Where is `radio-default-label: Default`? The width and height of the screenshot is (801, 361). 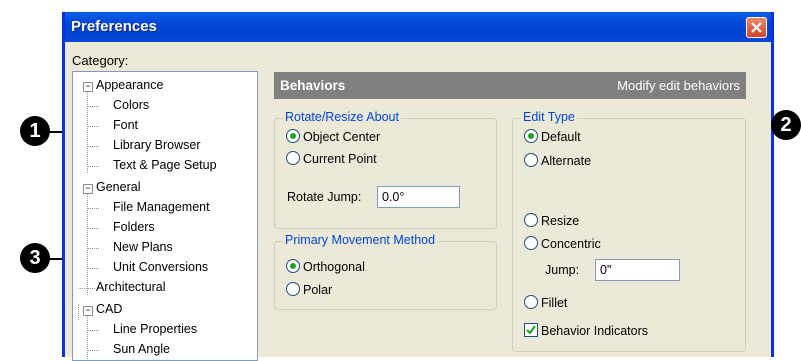
radio-default-label: Default is located at coordinates (561, 137).